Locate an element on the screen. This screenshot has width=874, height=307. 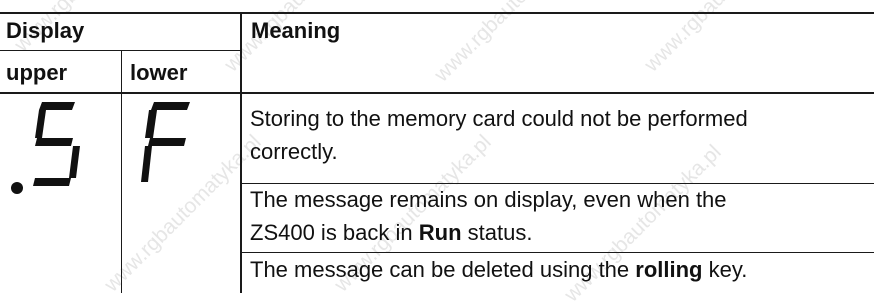
header-lower: lower is located at coordinates (159, 72).